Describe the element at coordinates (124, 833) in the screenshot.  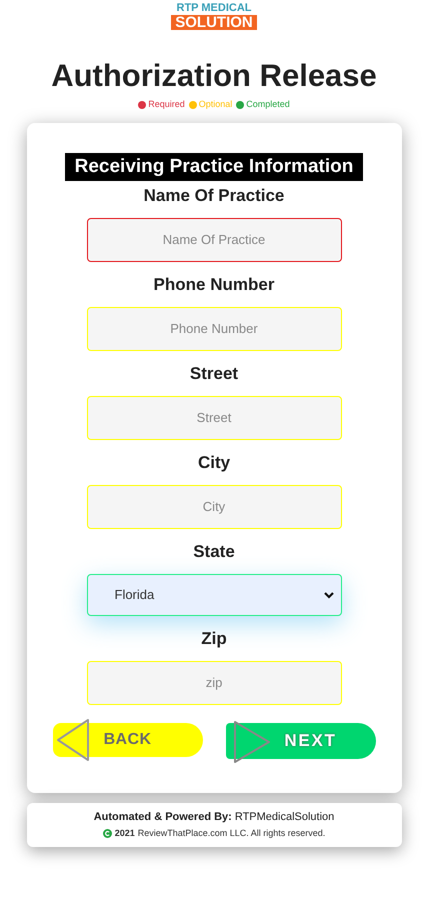
I see `copyright-year: 2021` at that location.